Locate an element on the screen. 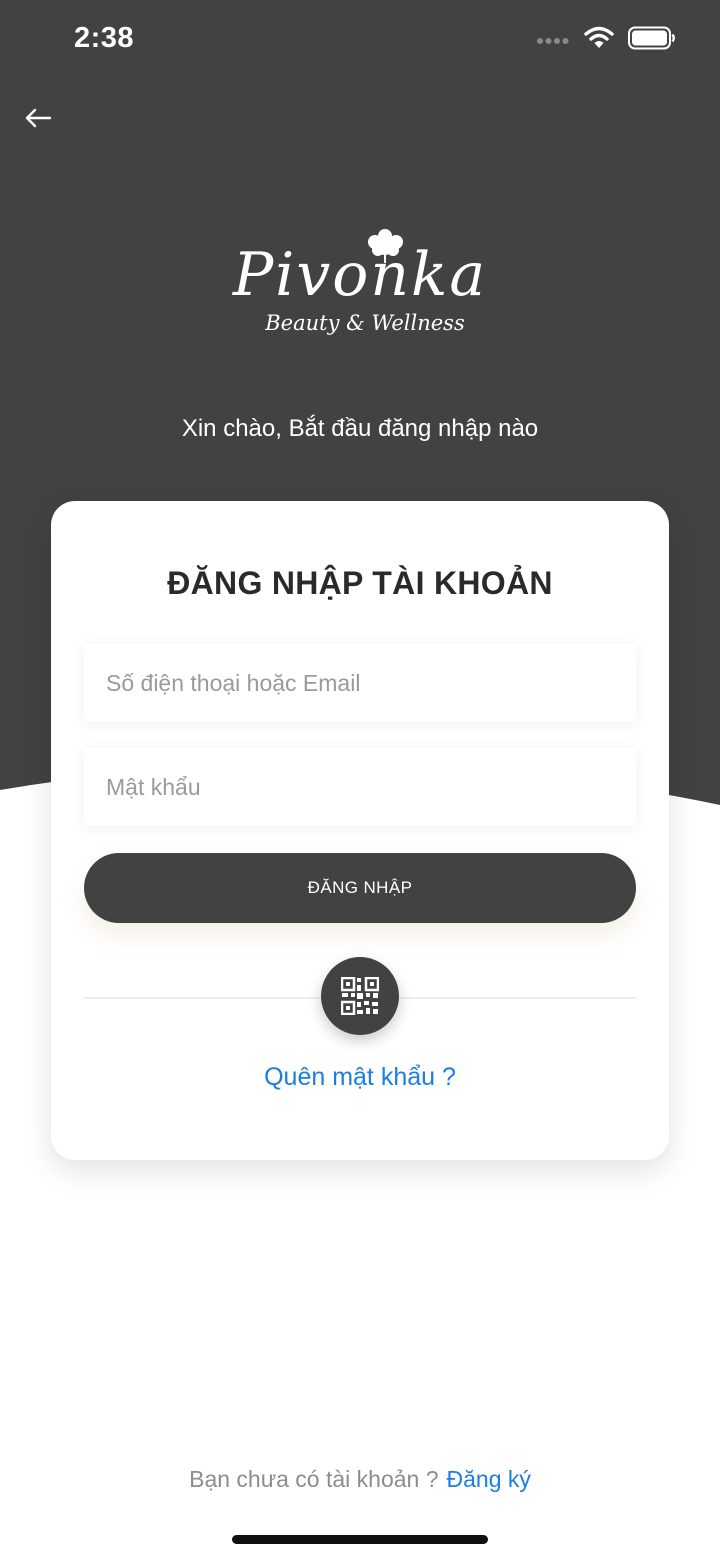 The height and width of the screenshot is (1558, 720). arrow-left-icon is located at coordinates (38, 118).